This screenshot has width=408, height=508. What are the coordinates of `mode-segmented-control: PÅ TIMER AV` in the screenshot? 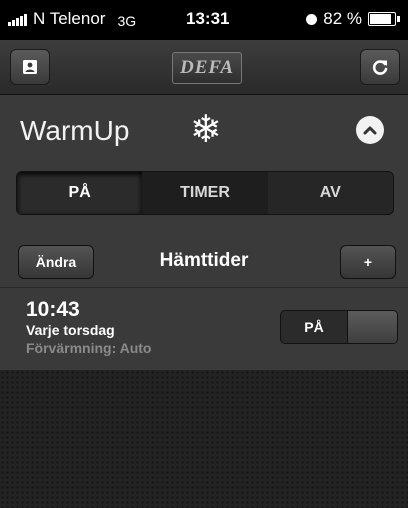 It's located at (205, 193).